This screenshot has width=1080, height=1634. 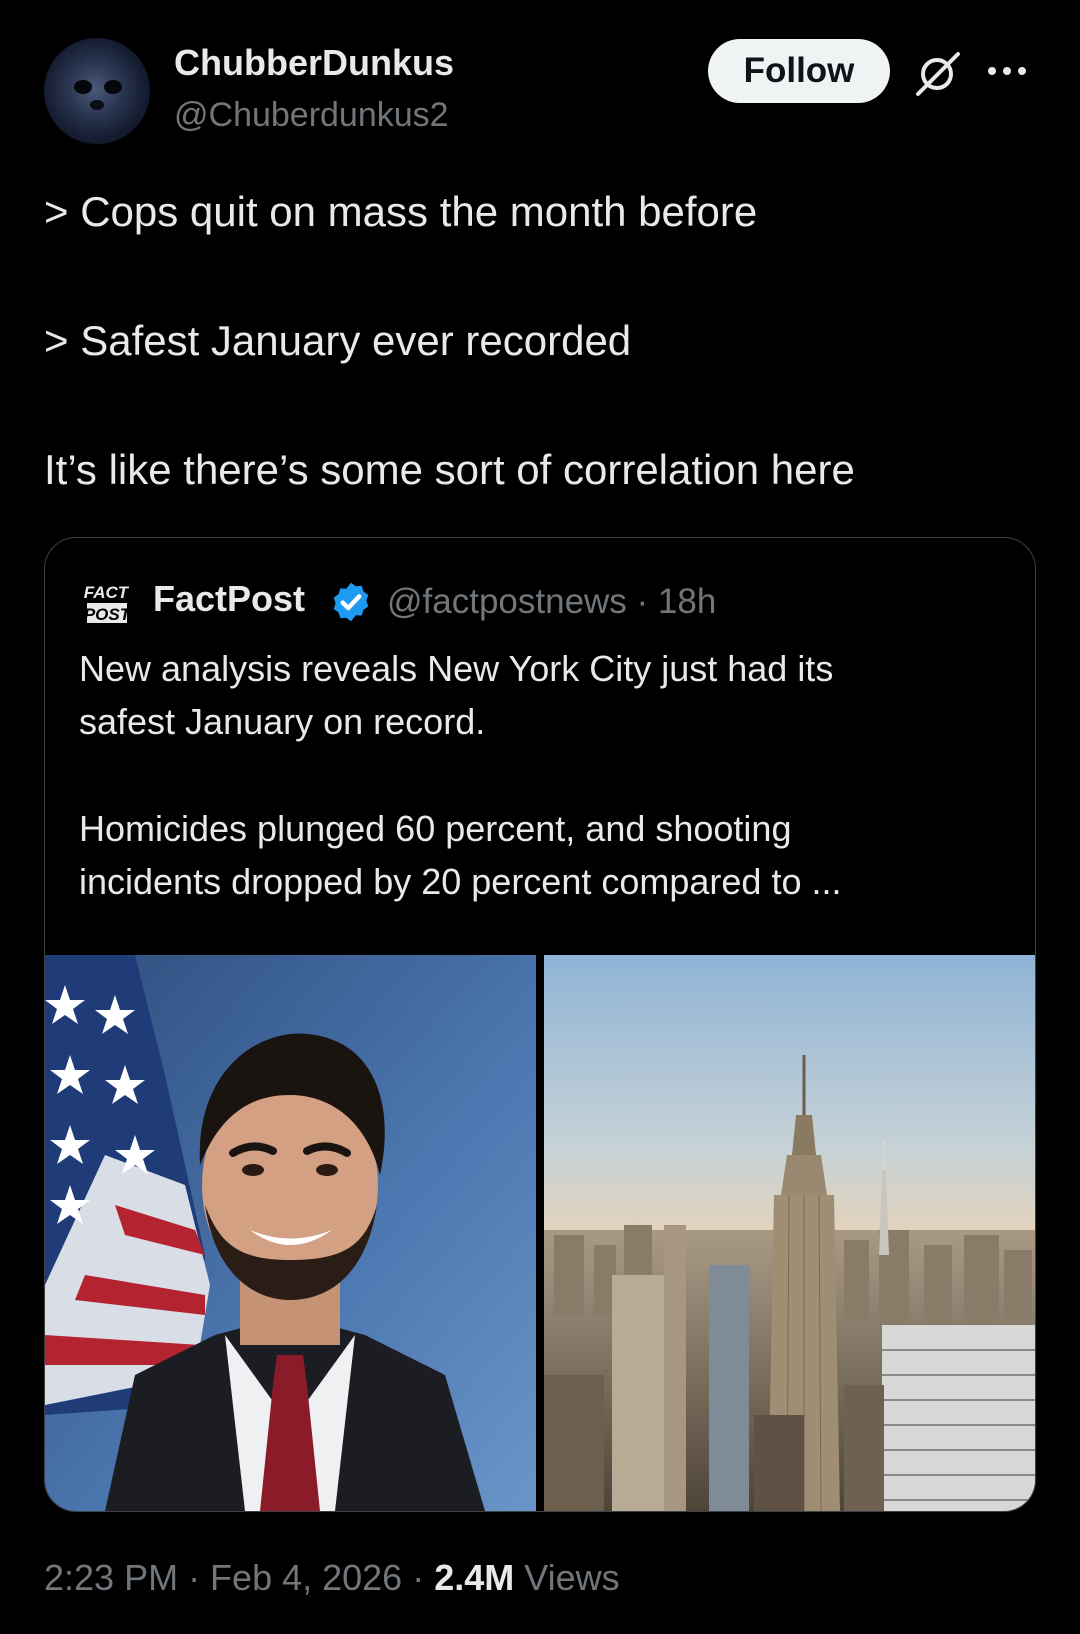 I want to click on author-avatar, so click(x=97, y=91).